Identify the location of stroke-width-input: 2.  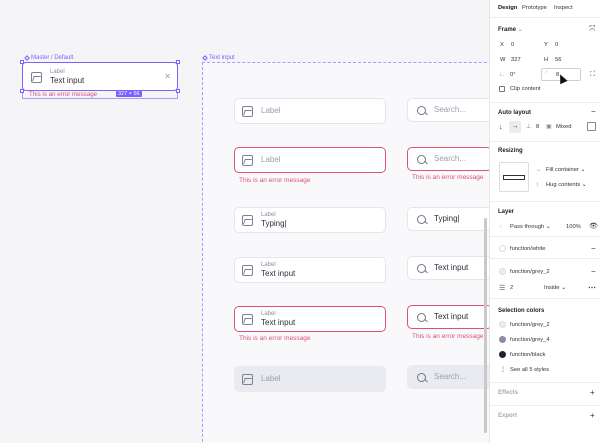
(511, 288).